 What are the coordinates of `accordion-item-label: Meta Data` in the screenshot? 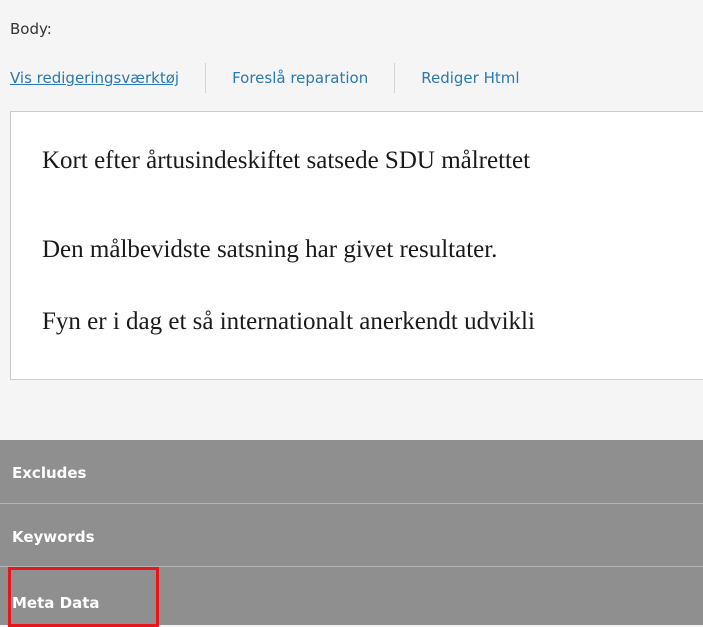 It's located at (56, 603).